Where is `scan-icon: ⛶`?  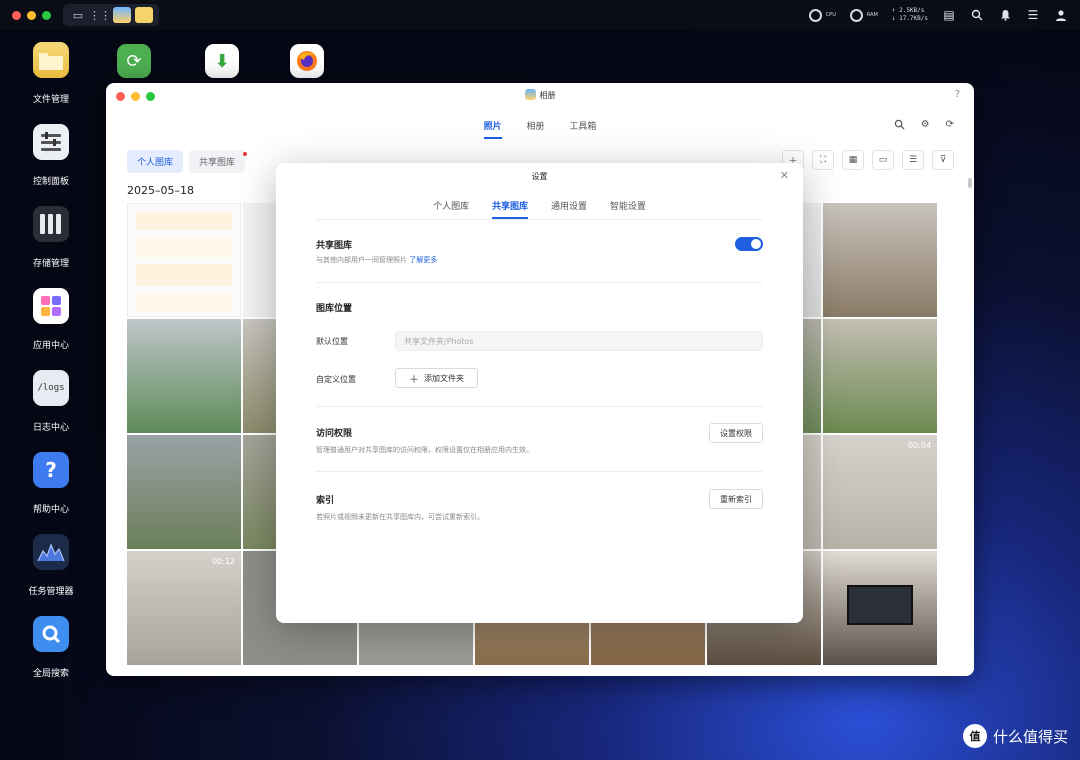
scan-icon: ⛶ is located at coordinates (823, 160).